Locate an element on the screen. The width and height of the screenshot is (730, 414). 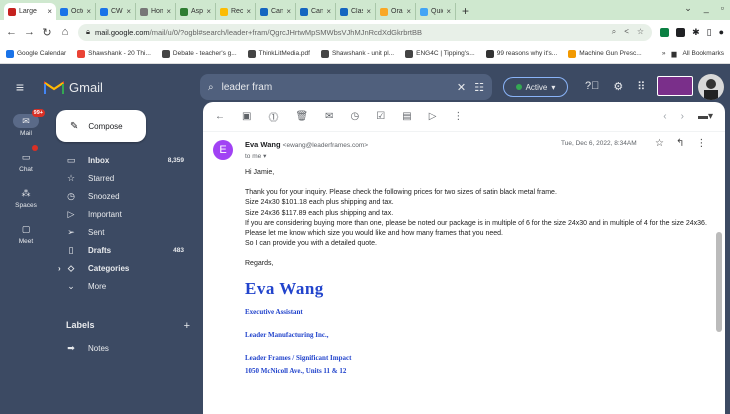
bookmarks-right: » ▆ All Bookmarks is located at coordinates (693, 54).